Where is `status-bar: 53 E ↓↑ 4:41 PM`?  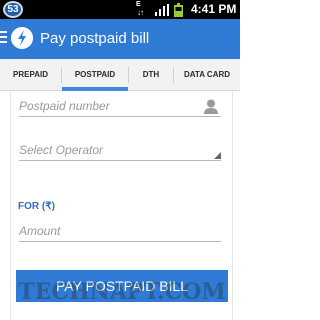 status-bar: 53 E ↓↑ 4:41 PM is located at coordinates (120, 9).